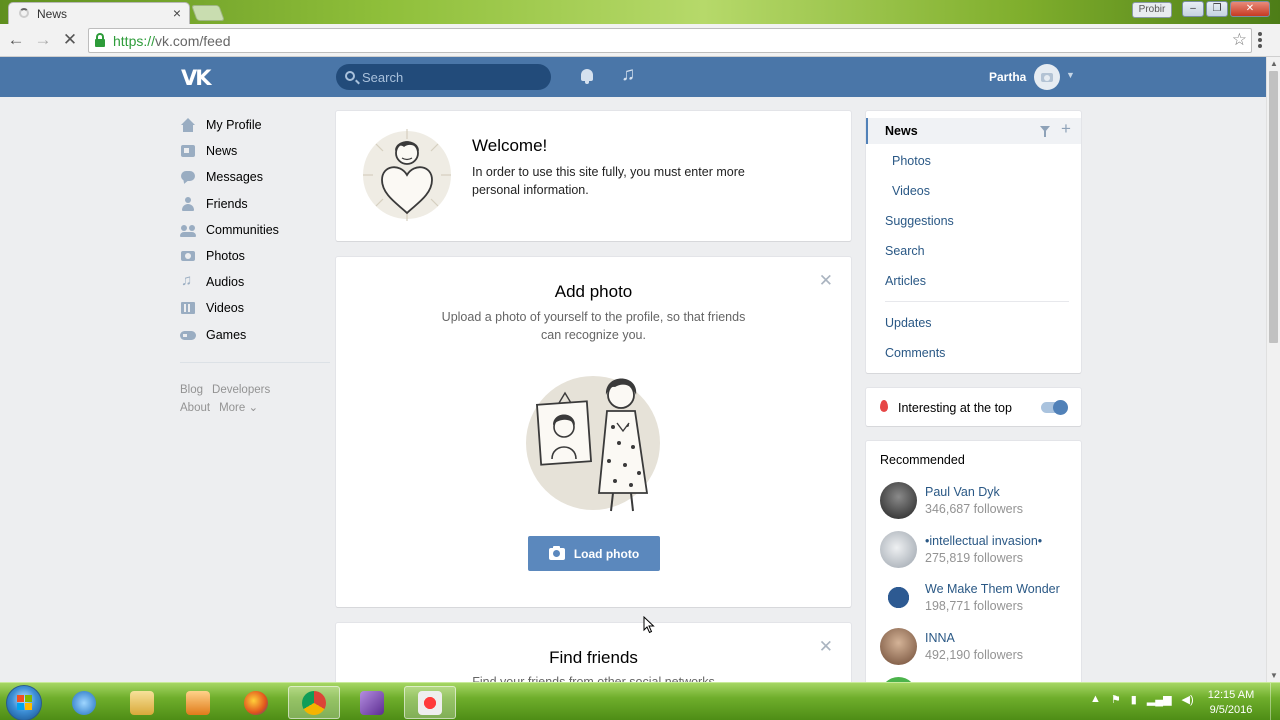 The width and height of the screenshot is (1280, 720). What do you see at coordinates (1273, 207) in the screenshot?
I see `scrollbar-thumb` at bounding box center [1273, 207].